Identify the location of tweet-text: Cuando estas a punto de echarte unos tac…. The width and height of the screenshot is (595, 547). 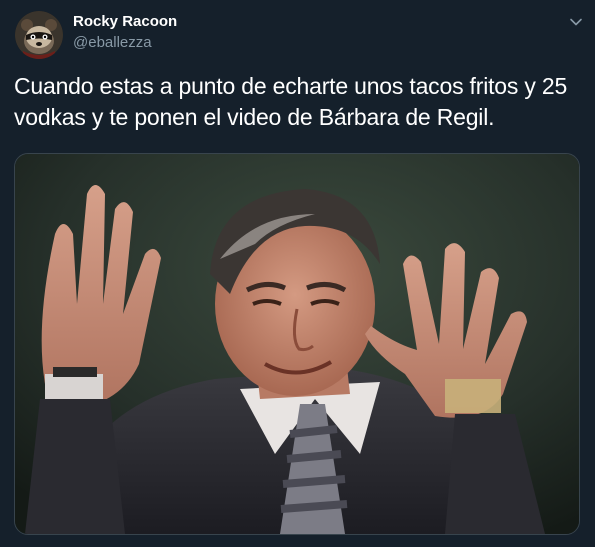
(291, 101).